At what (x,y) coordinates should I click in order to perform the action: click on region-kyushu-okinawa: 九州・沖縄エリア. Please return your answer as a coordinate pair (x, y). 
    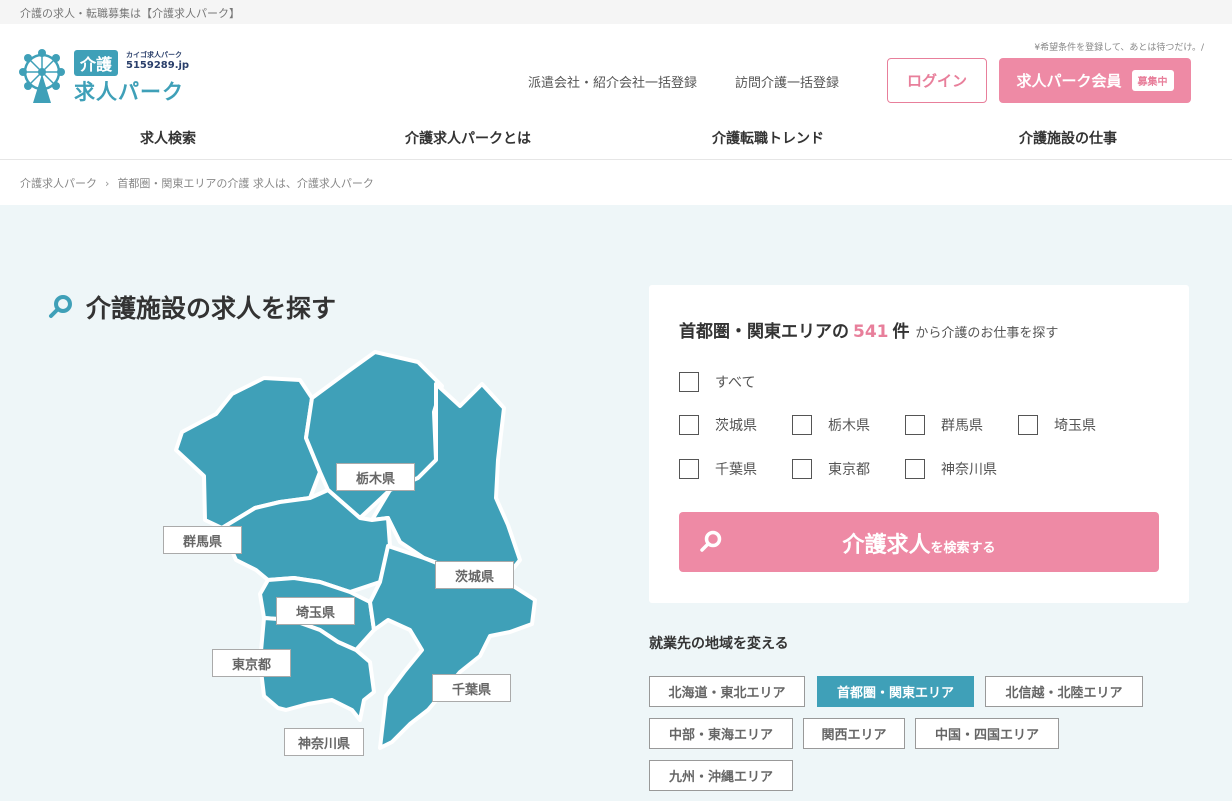
    Looking at the image, I should click on (721, 775).